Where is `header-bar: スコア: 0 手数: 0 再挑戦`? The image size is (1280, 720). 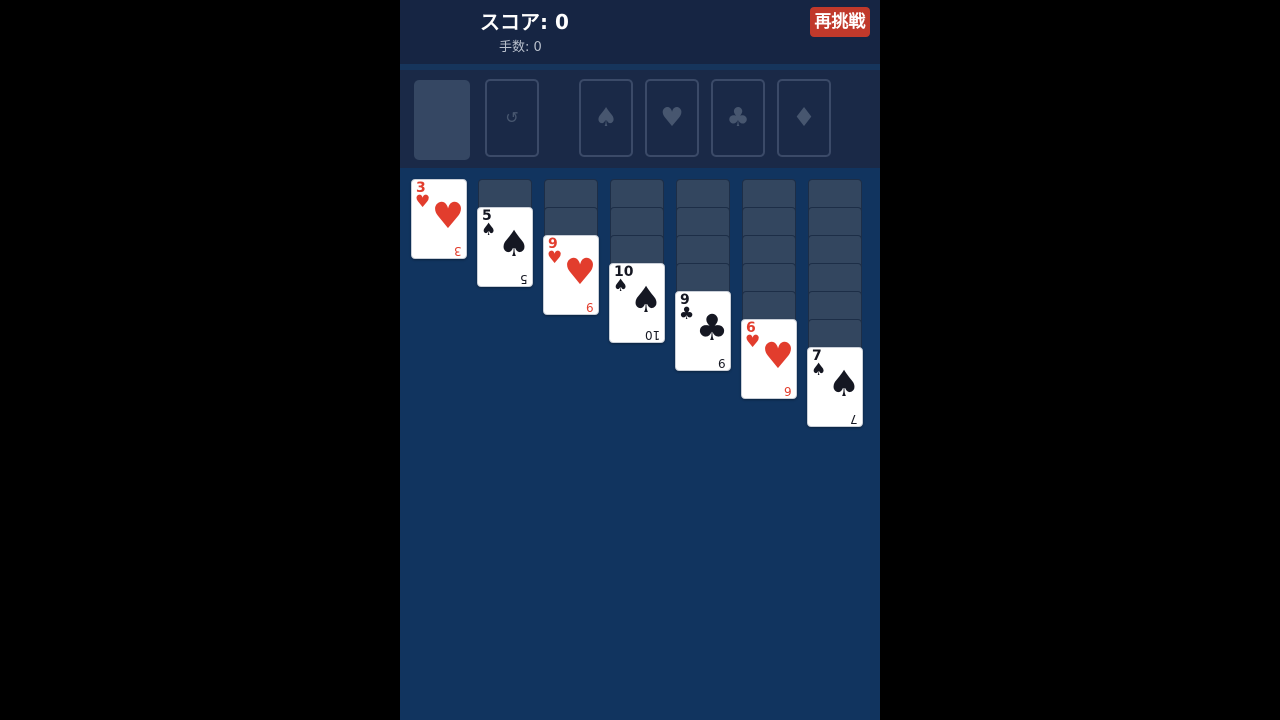
header-bar: スコア: 0 手数: 0 再挑戦 is located at coordinates (640, 32).